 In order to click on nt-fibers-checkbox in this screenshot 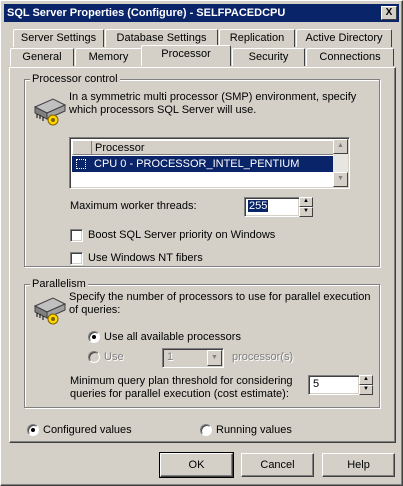, I will do `click(76, 258)`.